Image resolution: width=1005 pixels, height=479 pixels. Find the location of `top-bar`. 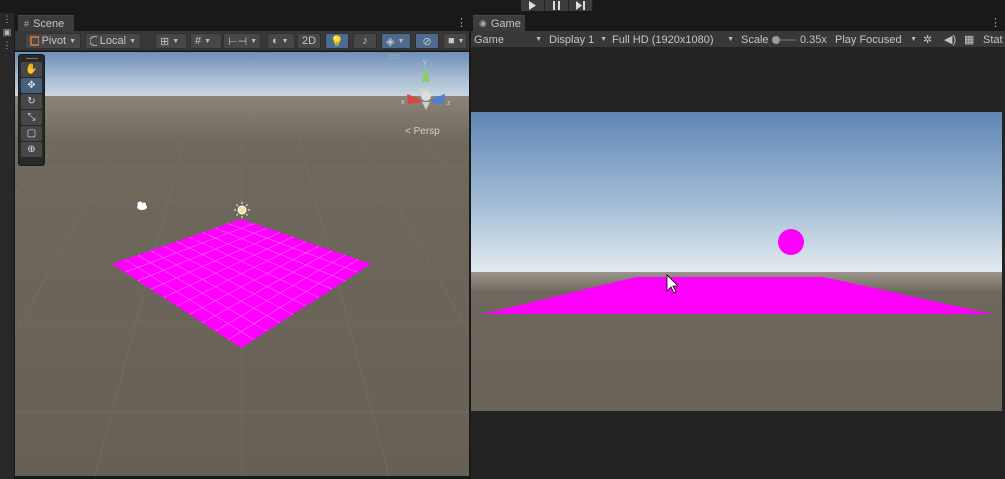

top-bar is located at coordinates (502, 6).